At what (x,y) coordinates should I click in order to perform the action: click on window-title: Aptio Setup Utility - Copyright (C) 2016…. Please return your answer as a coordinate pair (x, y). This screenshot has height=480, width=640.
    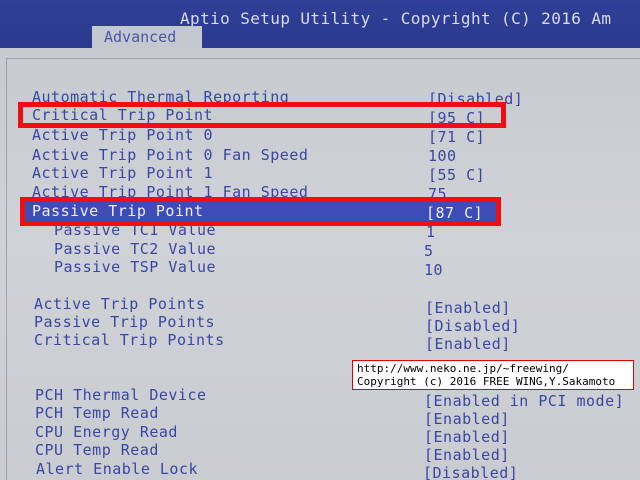
    Looking at the image, I should click on (396, 18).